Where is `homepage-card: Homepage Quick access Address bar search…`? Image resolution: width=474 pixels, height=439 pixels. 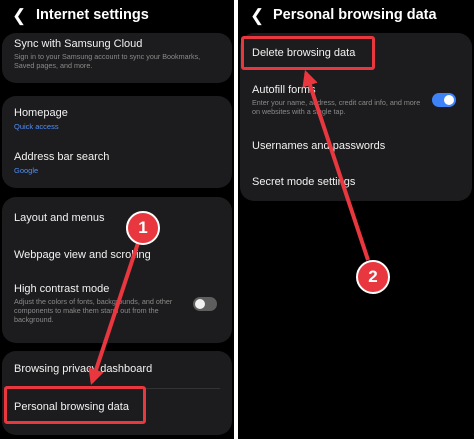 homepage-card: Homepage Quick access Address bar search… is located at coordinates (117, 142).